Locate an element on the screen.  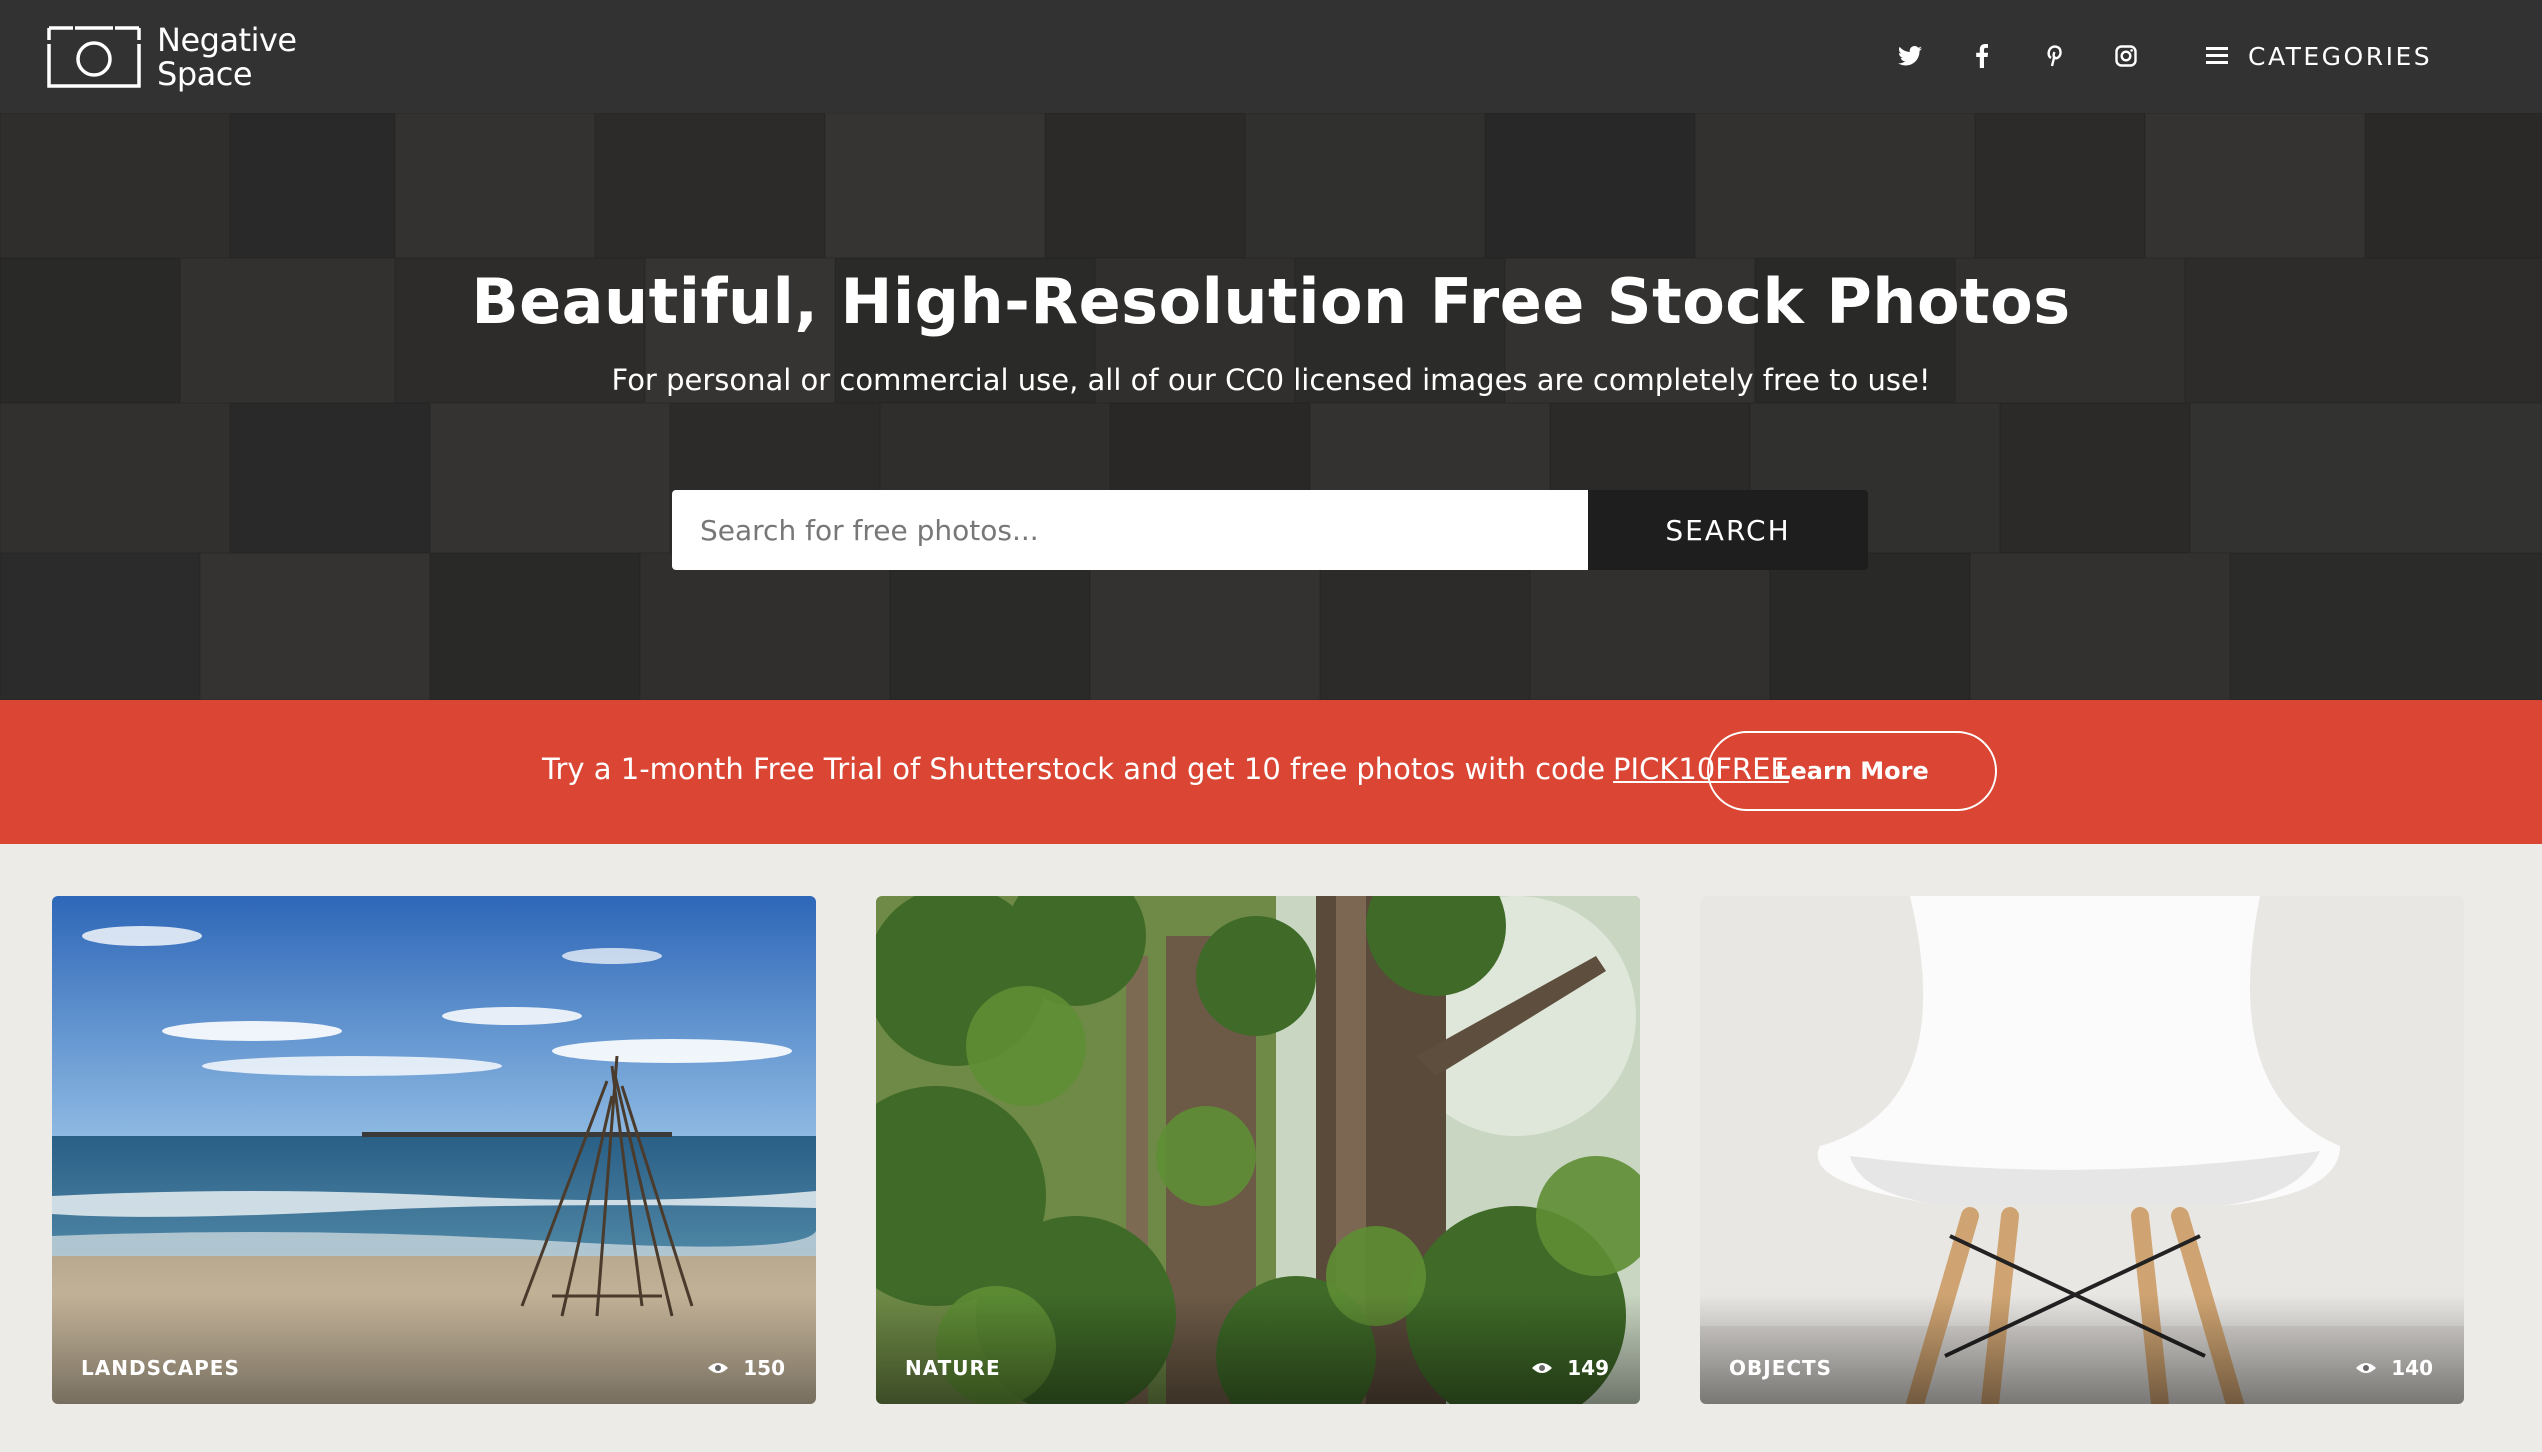
categories-label: CATEGORIES is located at coordinates (2340, 56).